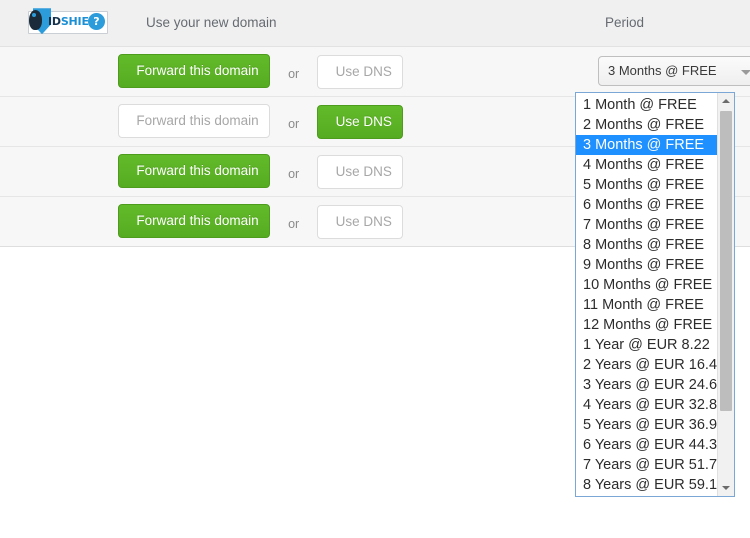  Describe the element at coordinates (646, 385) in the screenshot. I see `dropdown-option: 3 Years @ EUR 24.66` at that location.